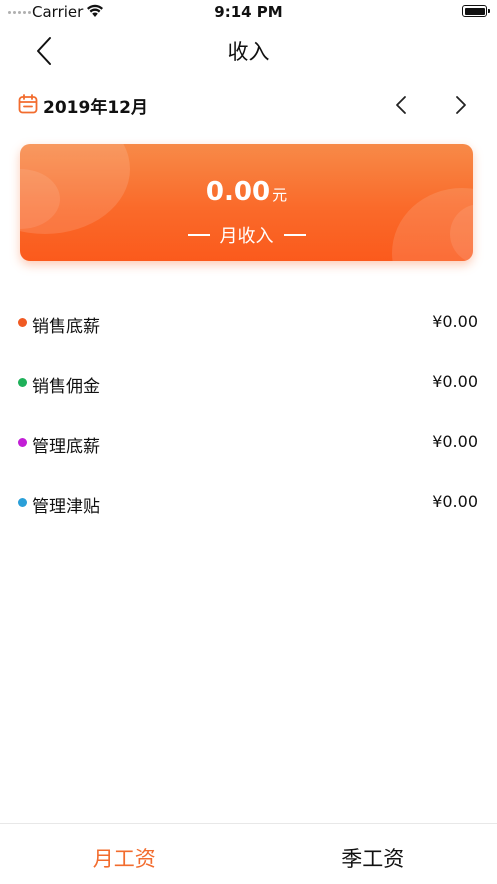 The height and width of the screenshot is (884, 497). Describe the element at coordinates (248, 382) in the screenshot. I see `list-item: 销售佣金 ¥0.00` at that location.